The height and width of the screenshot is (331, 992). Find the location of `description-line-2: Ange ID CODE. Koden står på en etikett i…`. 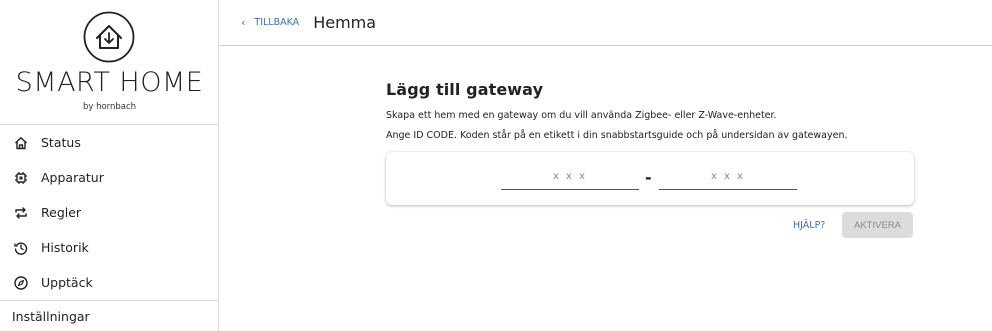

description-line-2: Ange ID CODE. Koden står på en etikett i… is located at coordinates (617, 135).